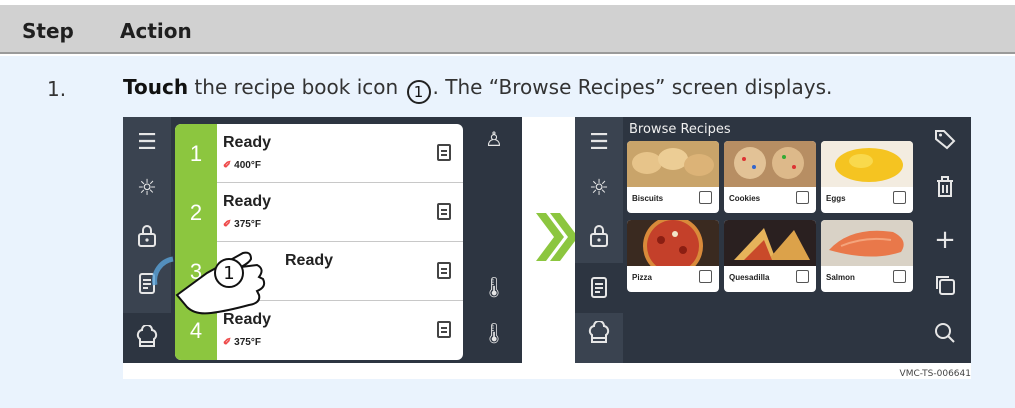 The height and width of the screenshot is (408, 1015). What do you see at coordinates (648, 198) in the screenshot?
I see `recipe-name: Biscuits` at bounding box center [648, 198].